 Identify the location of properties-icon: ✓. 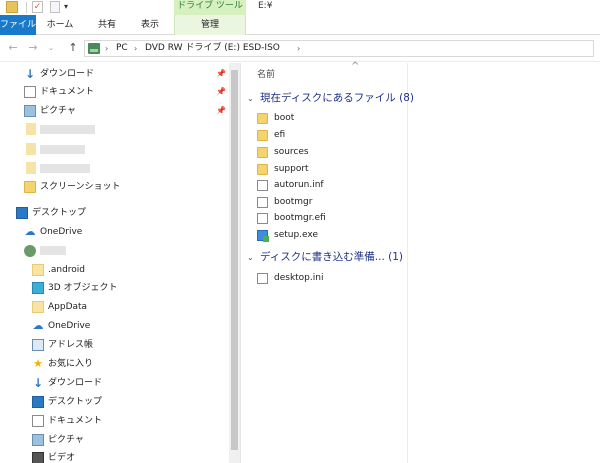
(37, 7).